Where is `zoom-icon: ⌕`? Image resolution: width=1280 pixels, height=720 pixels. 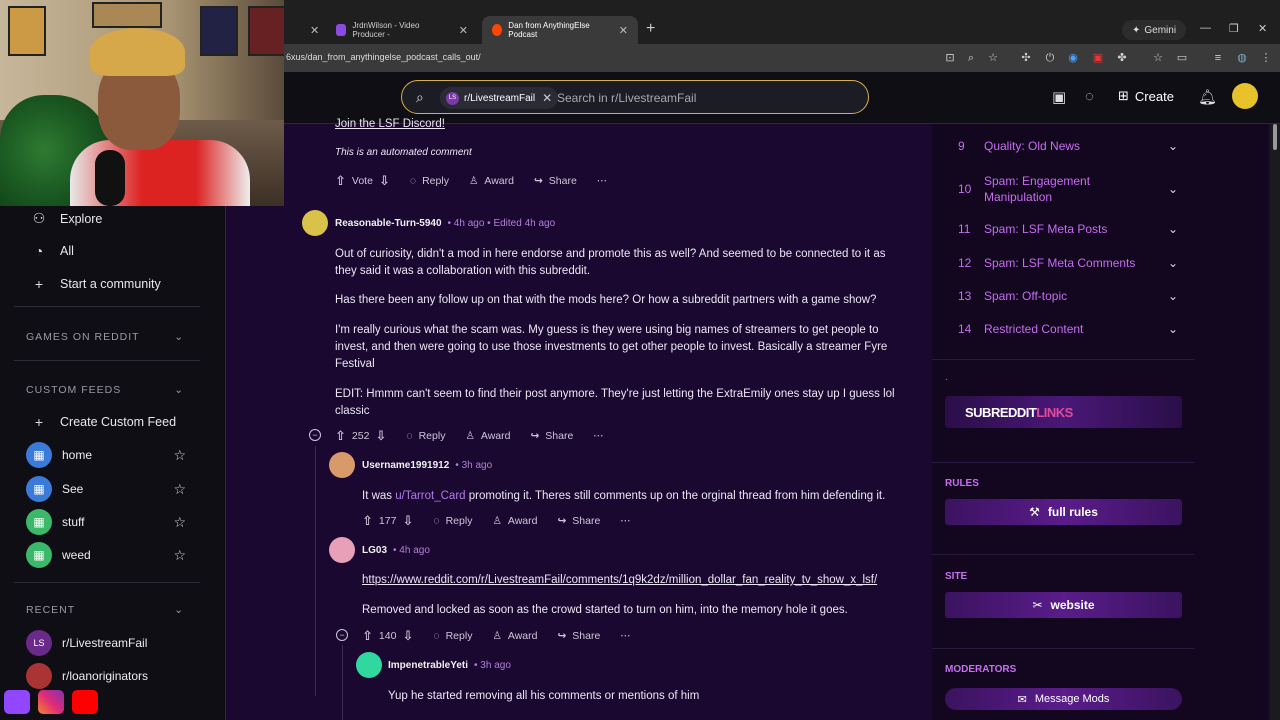 zoom-icon: ⌕ is located at coordinates (971, 58).